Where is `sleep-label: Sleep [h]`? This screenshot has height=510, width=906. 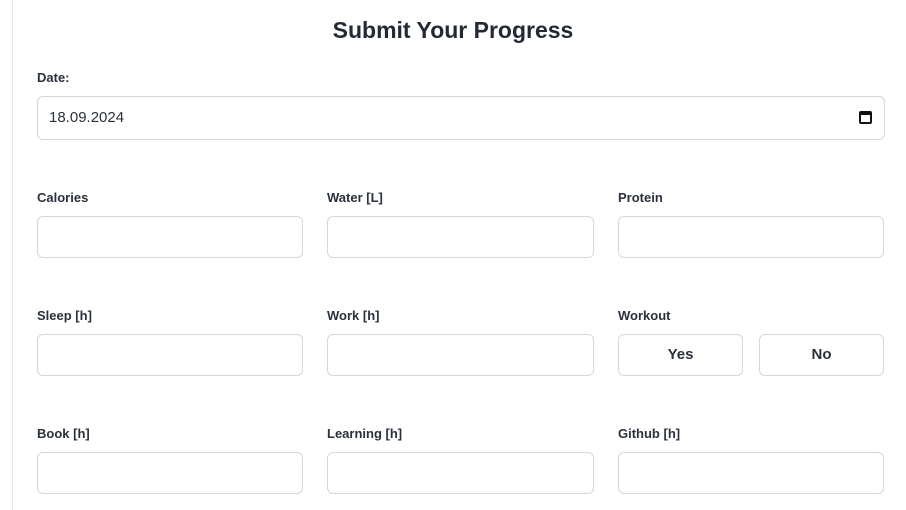
sleep-label: Sleep [h] is located at coordinates (64, 315).